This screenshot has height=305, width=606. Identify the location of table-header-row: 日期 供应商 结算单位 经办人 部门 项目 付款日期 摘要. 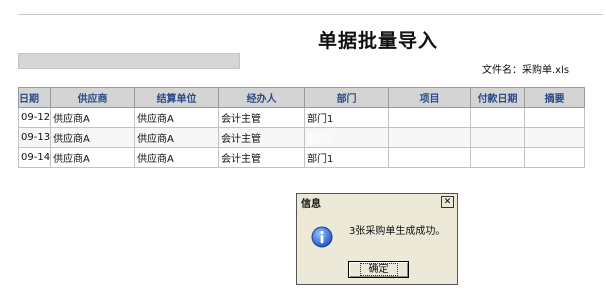
(301, 97).